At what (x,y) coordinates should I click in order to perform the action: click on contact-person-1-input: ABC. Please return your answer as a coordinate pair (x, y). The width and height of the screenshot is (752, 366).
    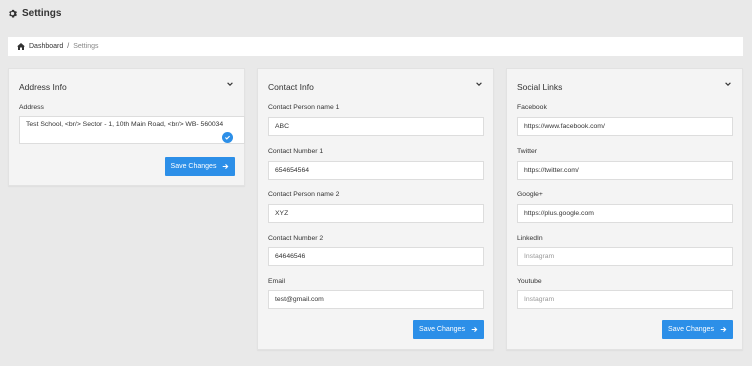
    Looking at the image, I should click on (376, 126).